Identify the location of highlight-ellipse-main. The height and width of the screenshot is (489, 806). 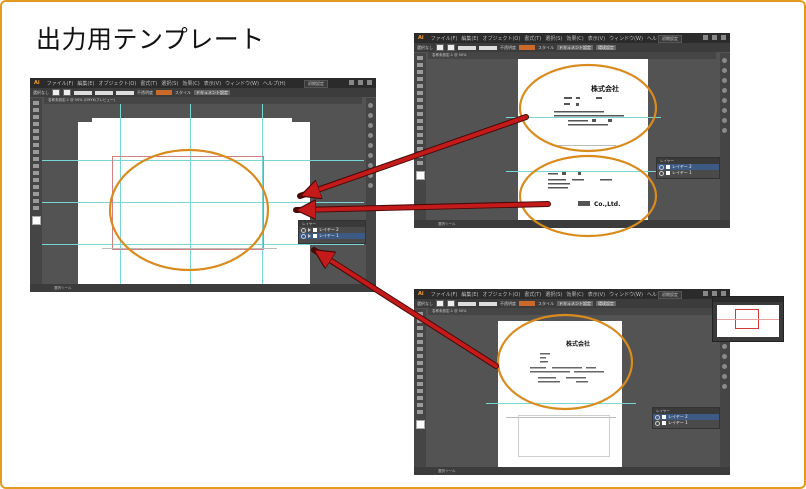
(189, 210).